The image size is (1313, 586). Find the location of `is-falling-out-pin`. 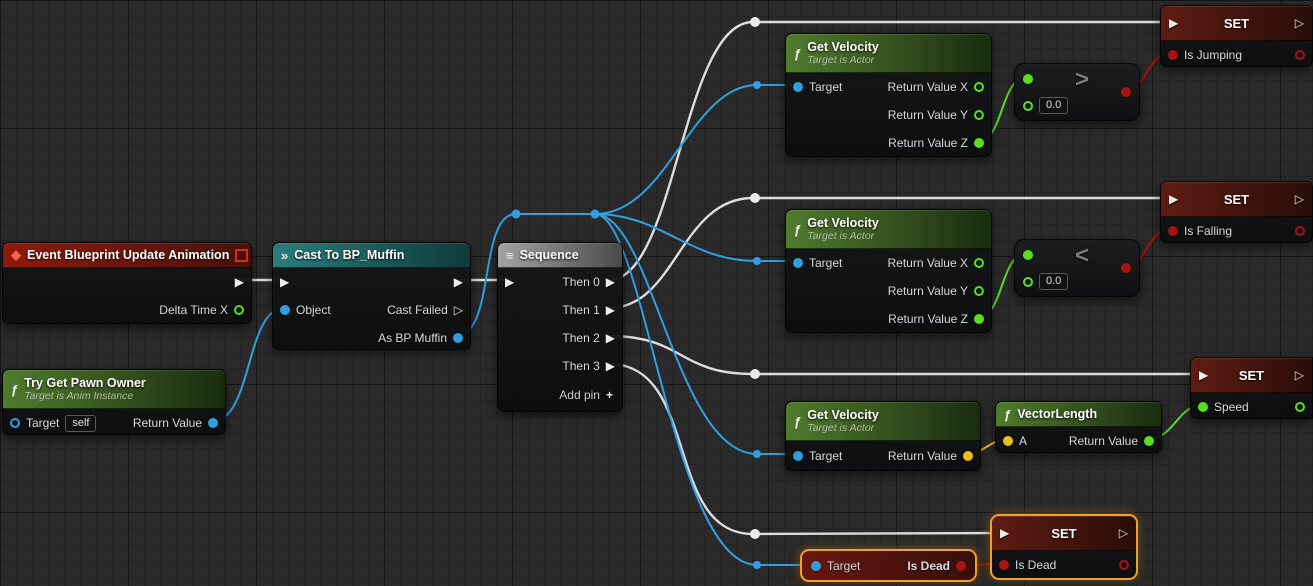

is-falling-out-pin is located at coordinates (1300, 231).